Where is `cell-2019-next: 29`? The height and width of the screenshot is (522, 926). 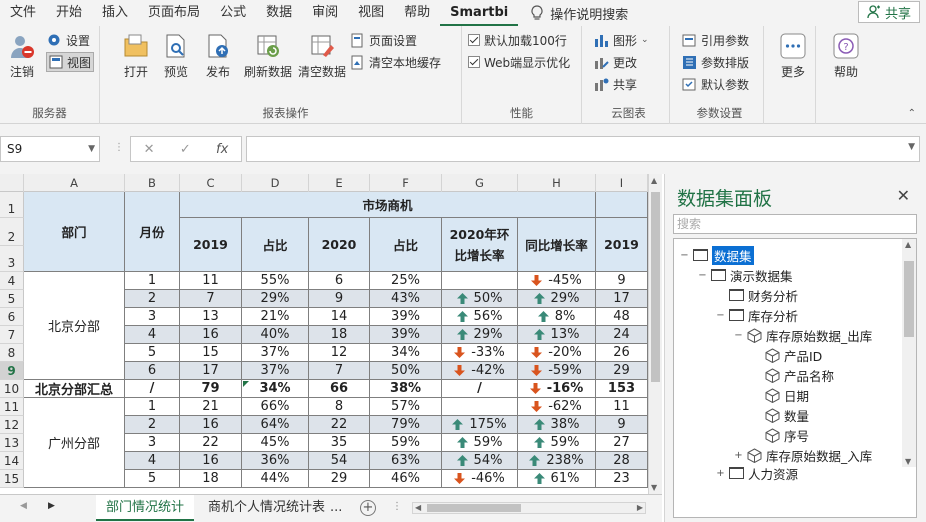 cell-2019-next: 29 is located at coordinates (622, 371).